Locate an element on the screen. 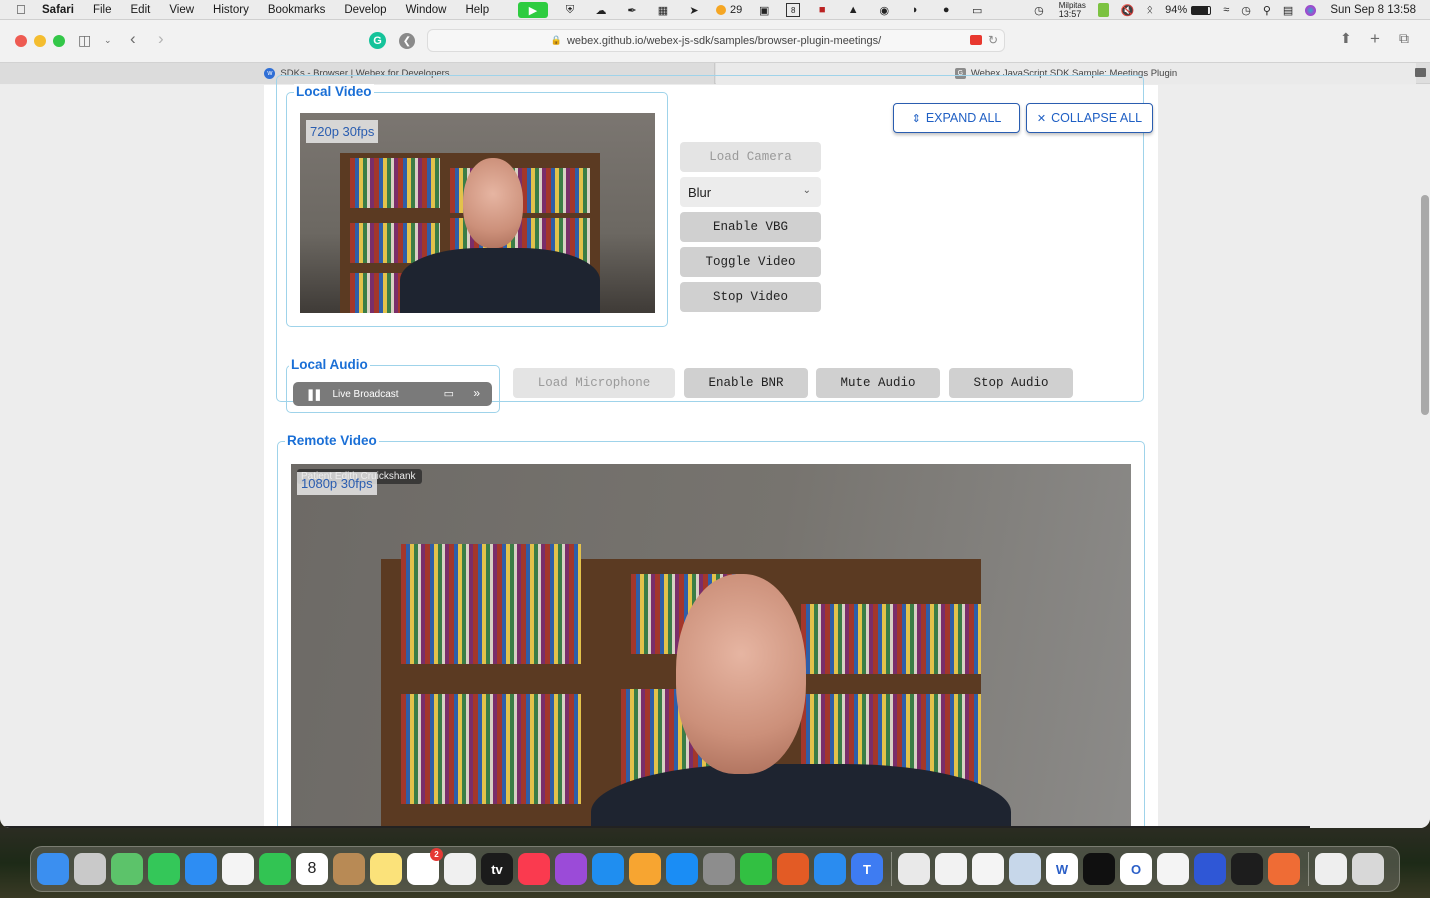 Image resolution: width=1430 pixels, height=898 pixels. calendar-icon: 8 is located at coordinates (793, 10).